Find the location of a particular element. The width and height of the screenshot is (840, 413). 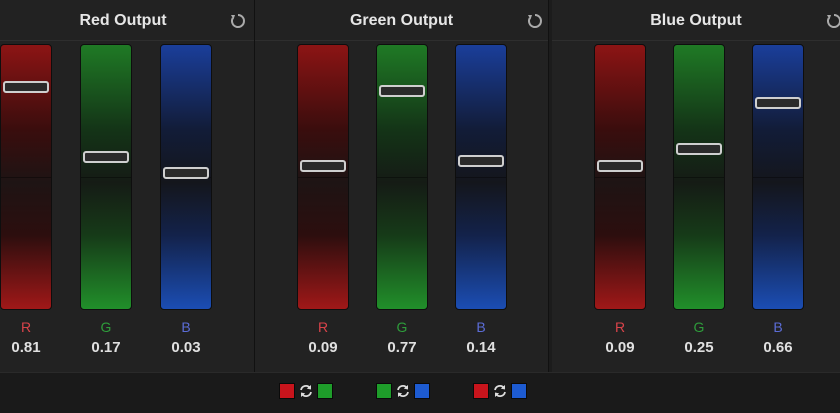

swap-green-blue is located at coordinates (404, 393).